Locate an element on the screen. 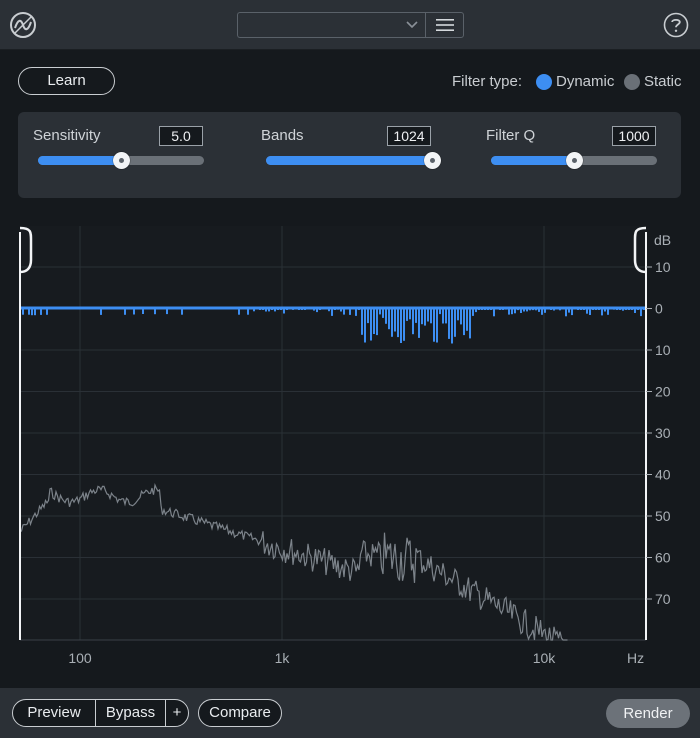  filter-q-control: Filter Q 1000 is located at coordinates (576, 155).